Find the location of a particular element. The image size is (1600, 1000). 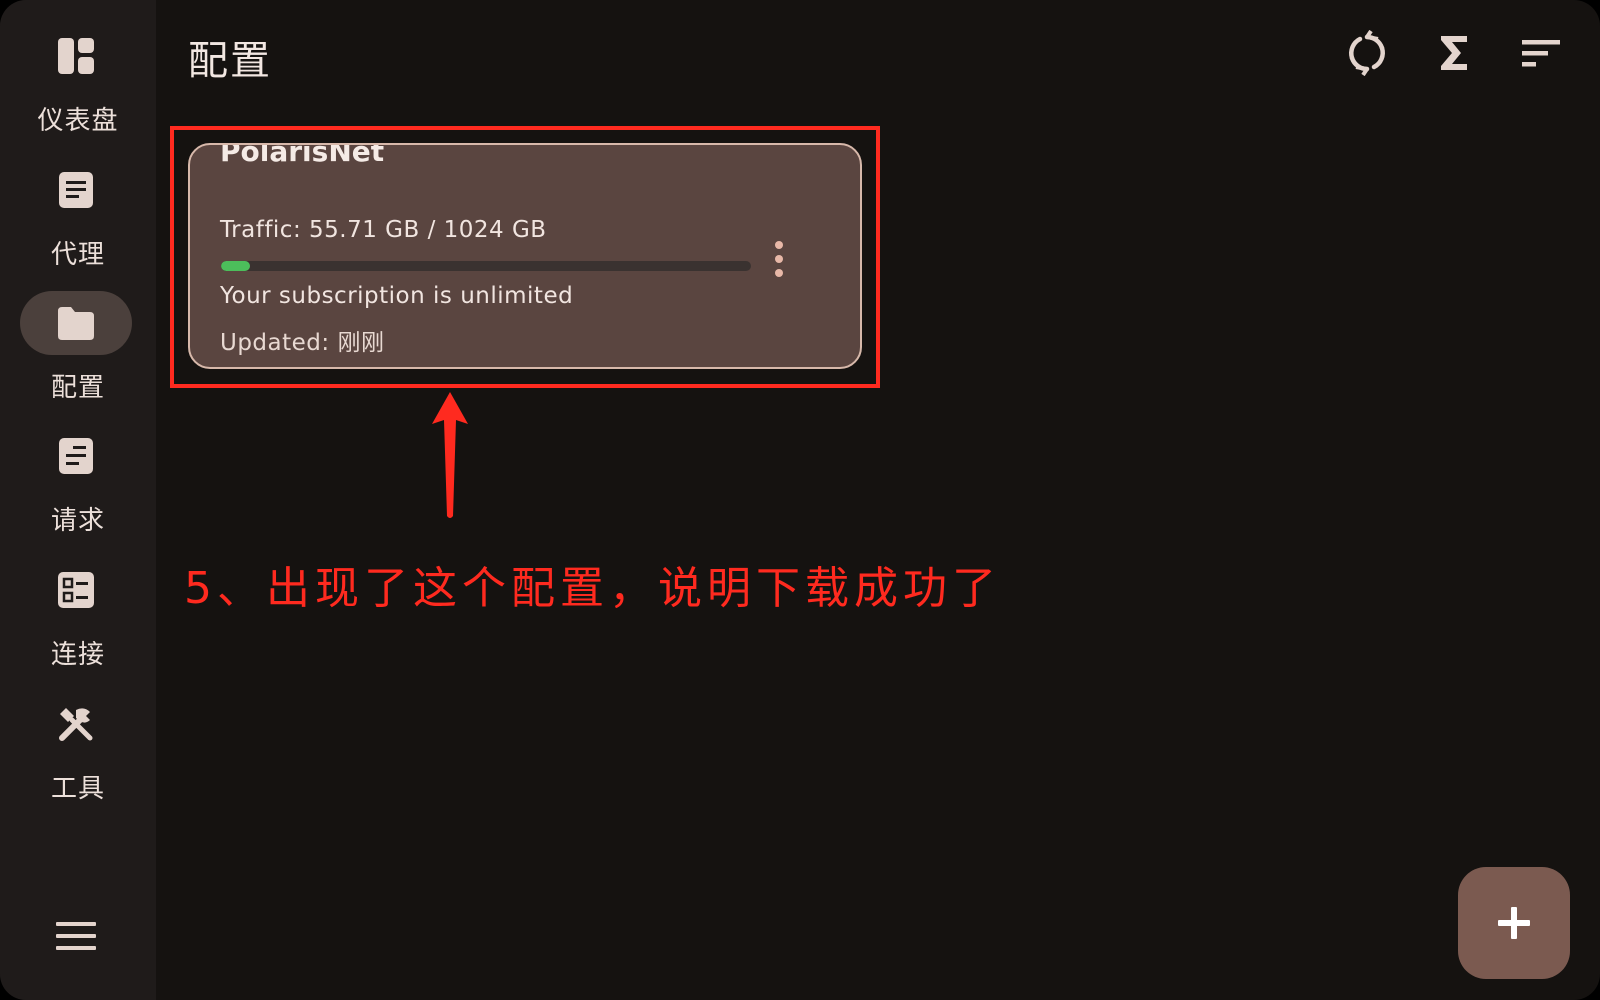

sort-icon is located at coordinates (1541, 53).